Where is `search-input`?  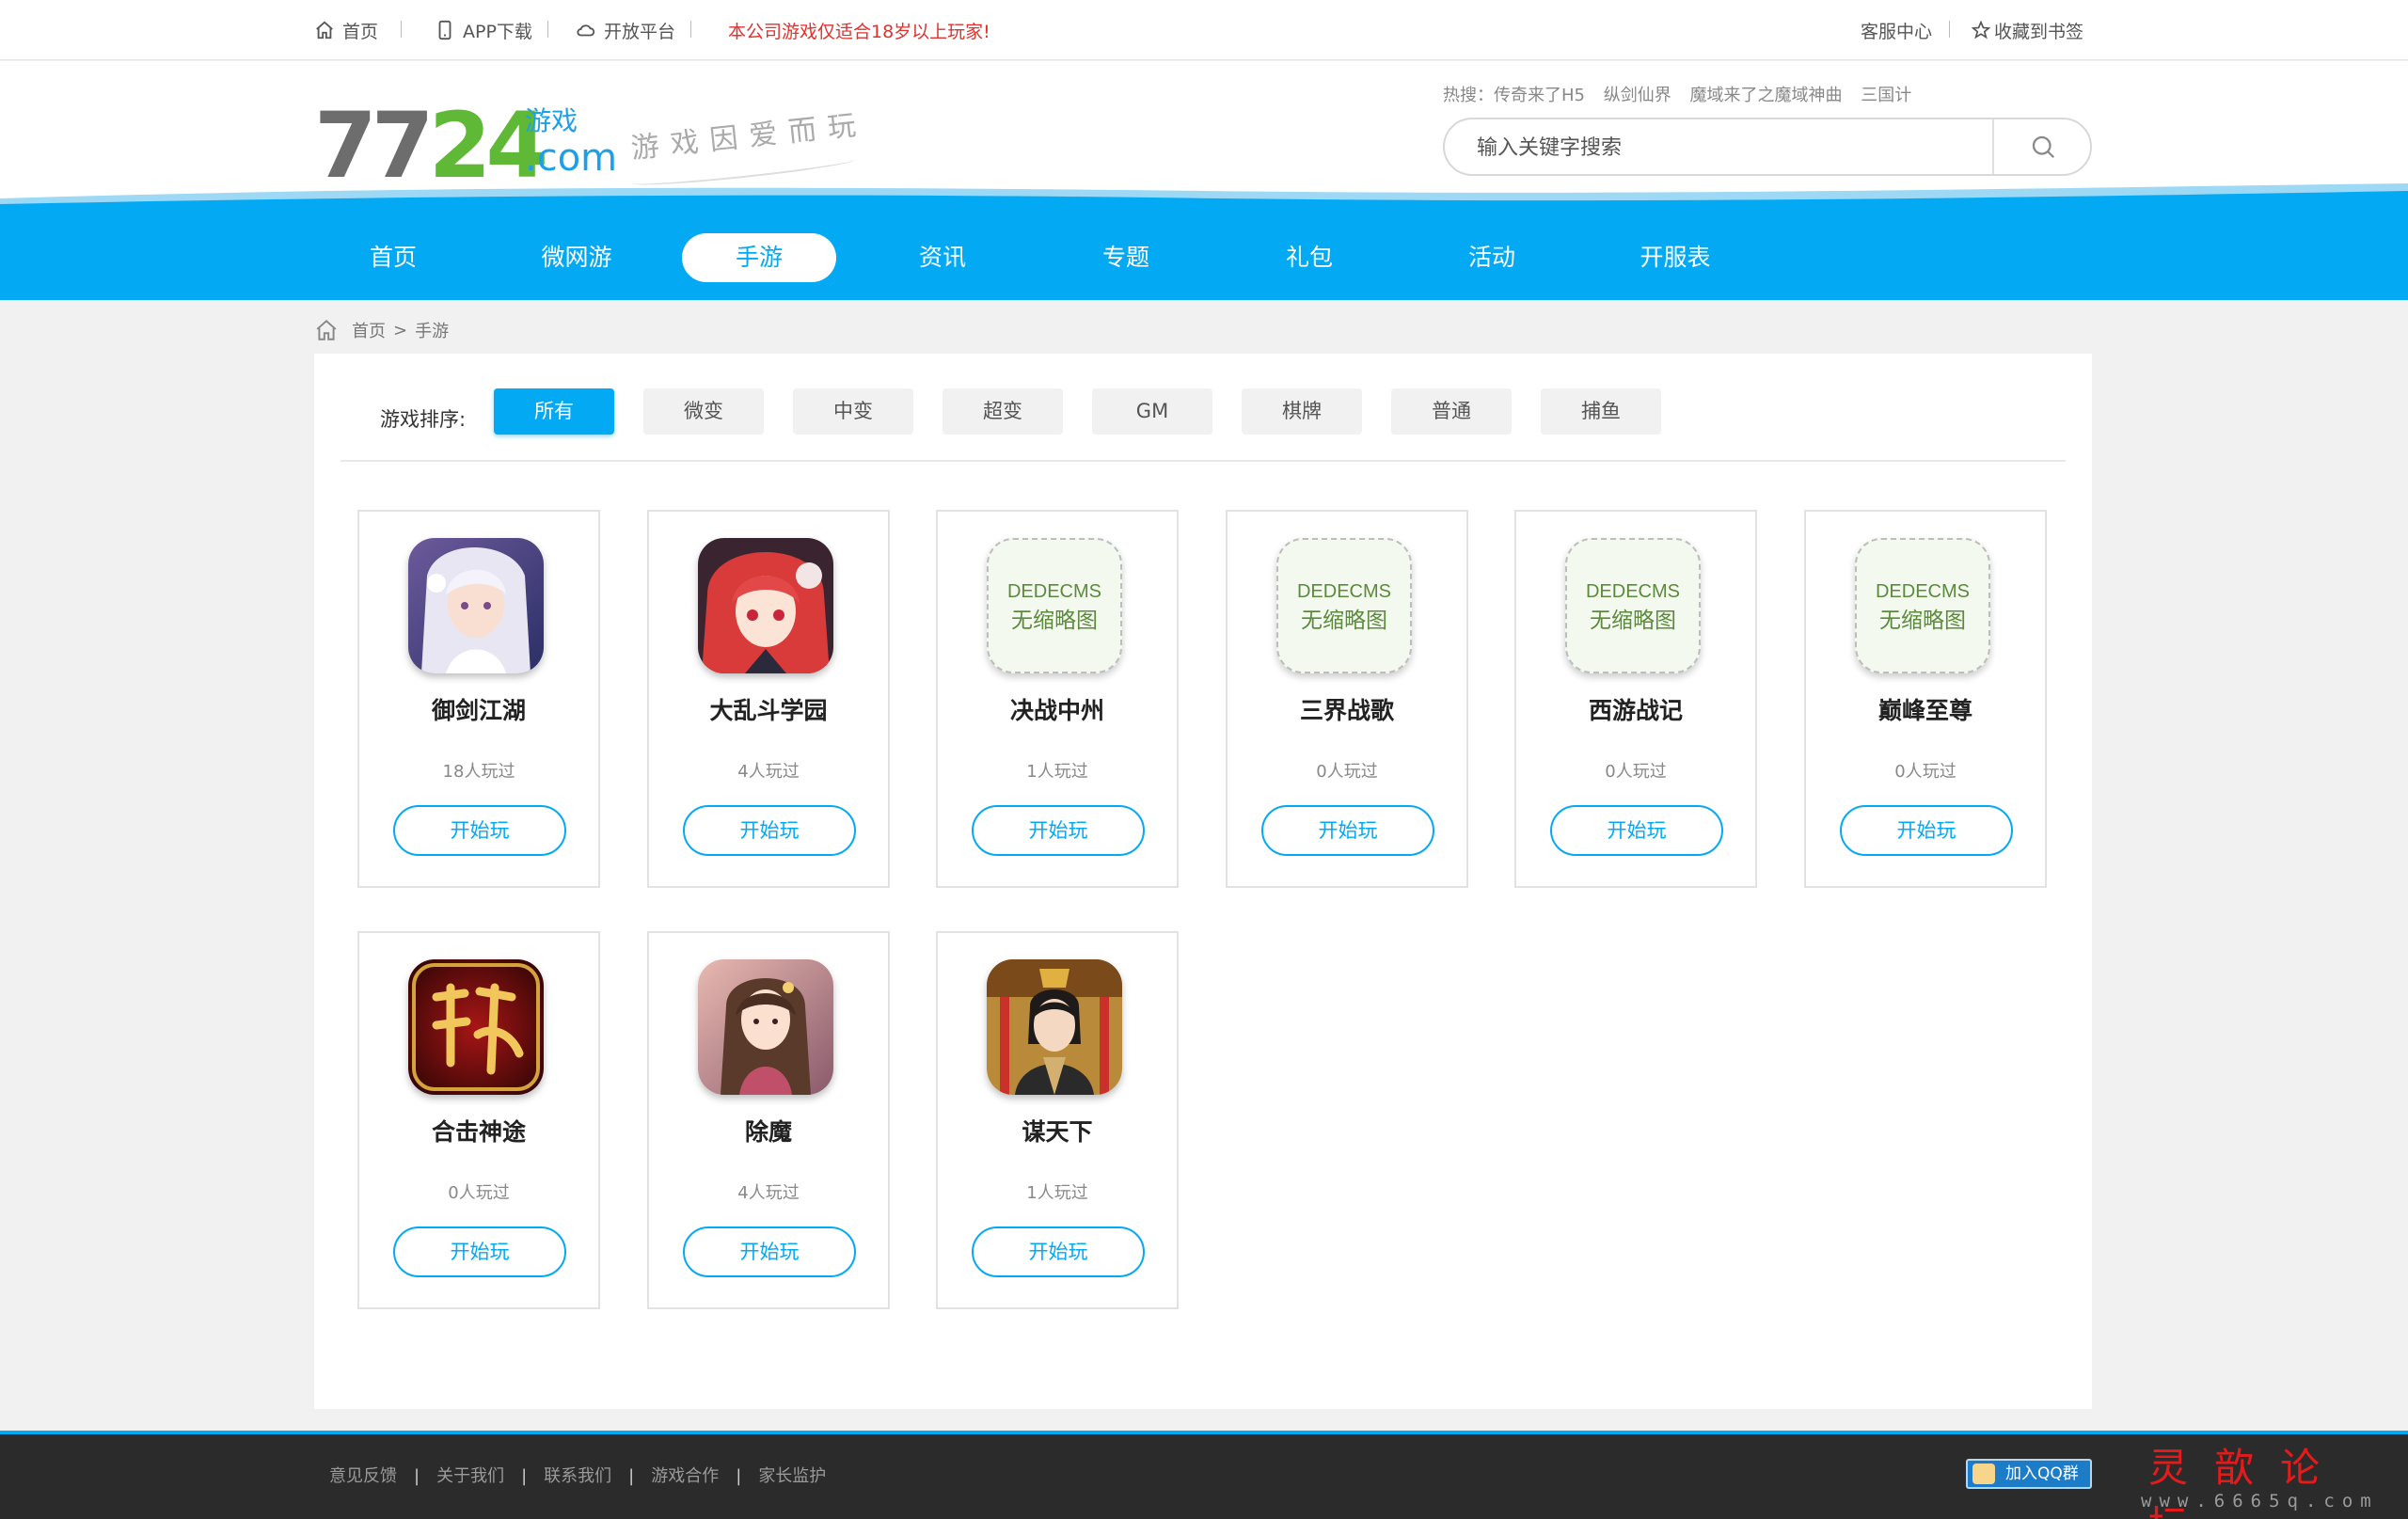 search-input is located at coordinates (1722, 148).